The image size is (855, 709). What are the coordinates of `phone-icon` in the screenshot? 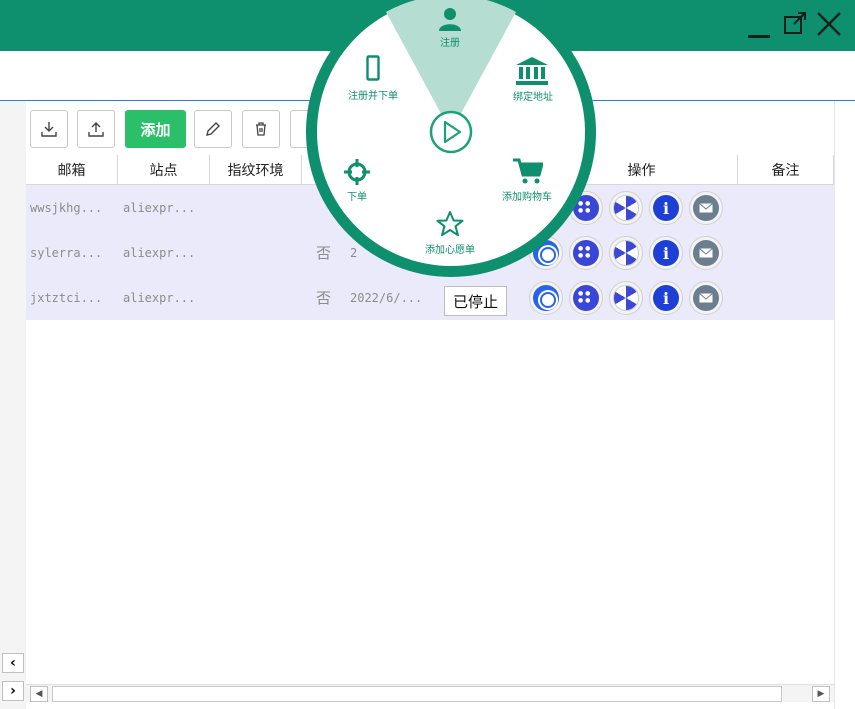 It's located at (373, 70).